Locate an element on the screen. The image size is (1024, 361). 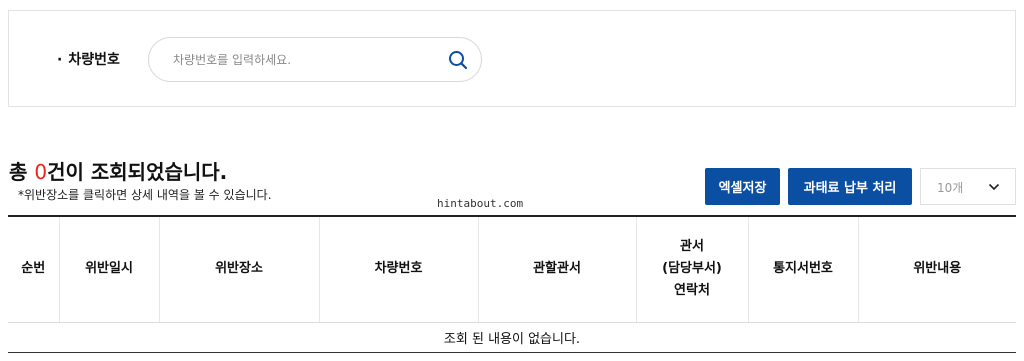
column-header-notice-no: 통지서번호 is located at coordinates (803, 269).